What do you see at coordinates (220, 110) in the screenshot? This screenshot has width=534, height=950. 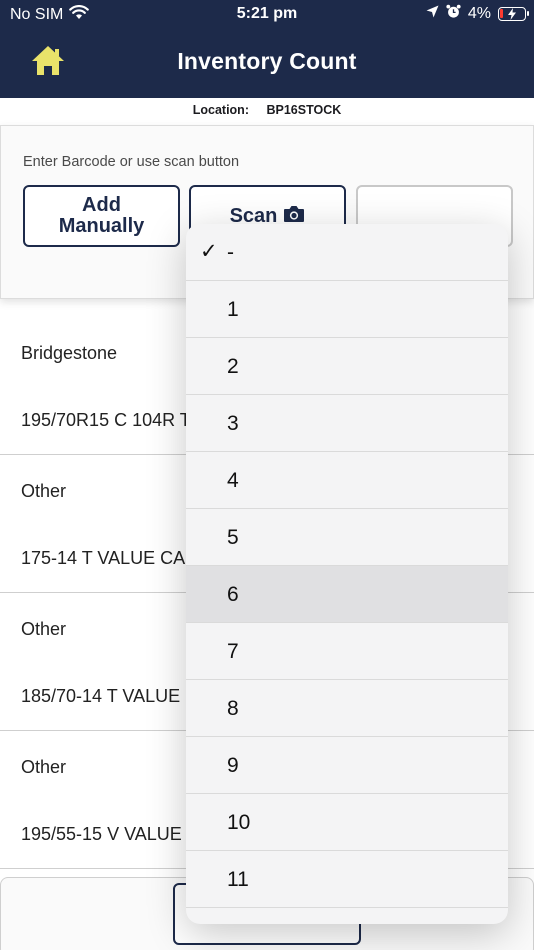 I see `location-label: Location:` at bounding box center [220, 110].